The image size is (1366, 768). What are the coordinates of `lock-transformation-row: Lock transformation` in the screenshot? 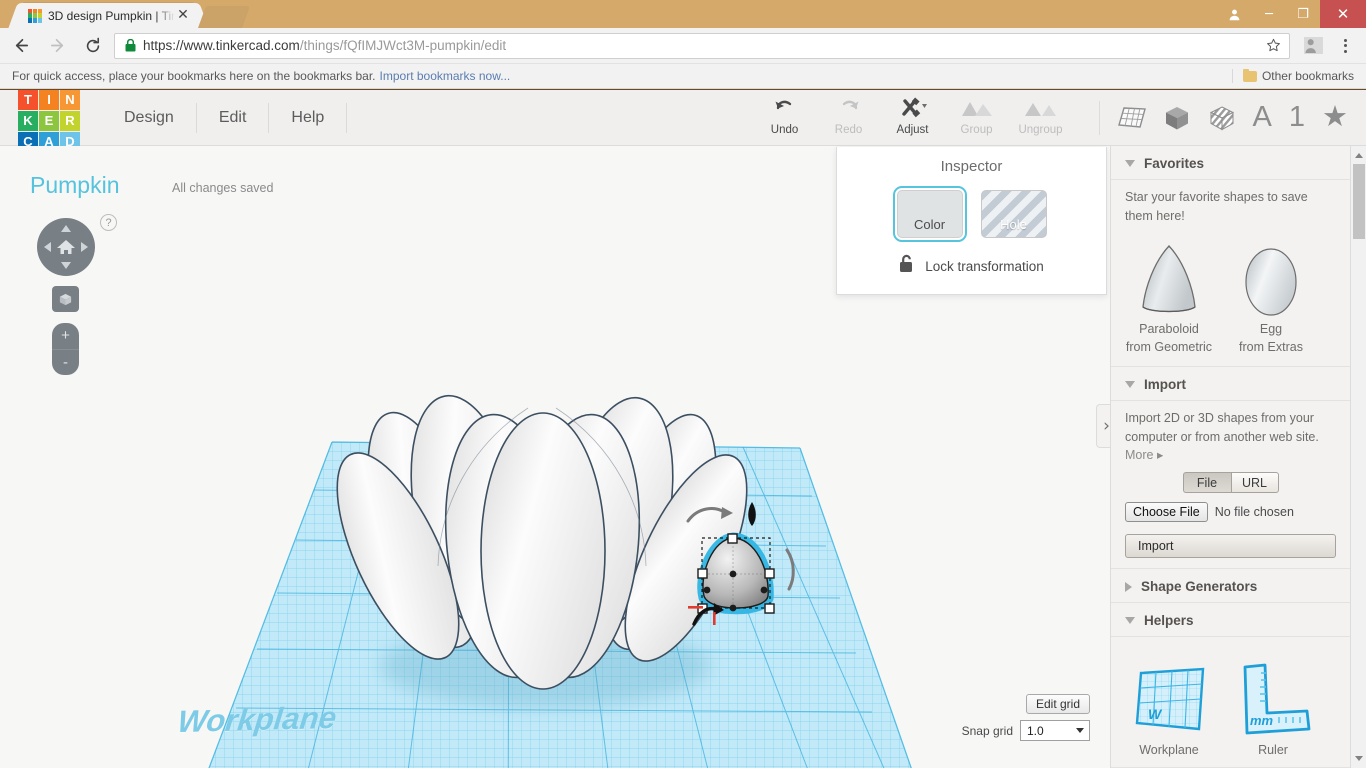 It's located at (971, 266).